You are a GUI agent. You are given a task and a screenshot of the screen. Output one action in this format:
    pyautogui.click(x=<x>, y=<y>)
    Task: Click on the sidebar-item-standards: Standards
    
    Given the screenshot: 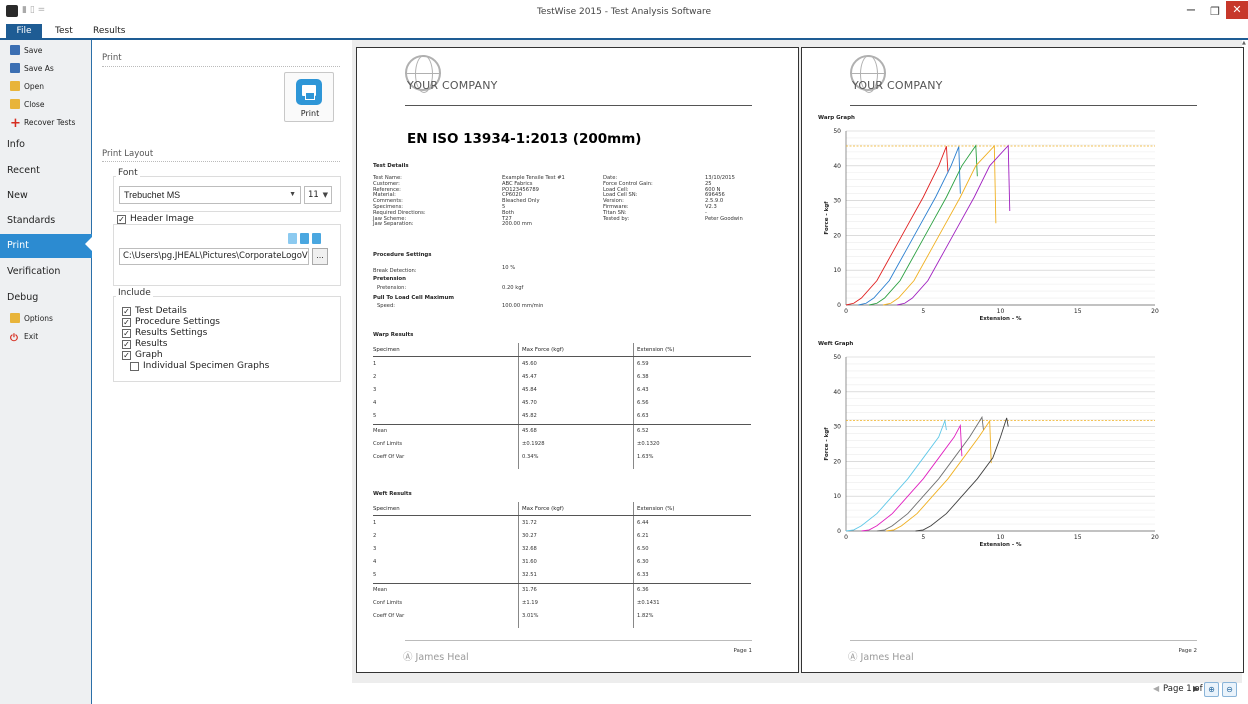 What is the action you would take?
    pyautogui.click(x=46, y=221)
    